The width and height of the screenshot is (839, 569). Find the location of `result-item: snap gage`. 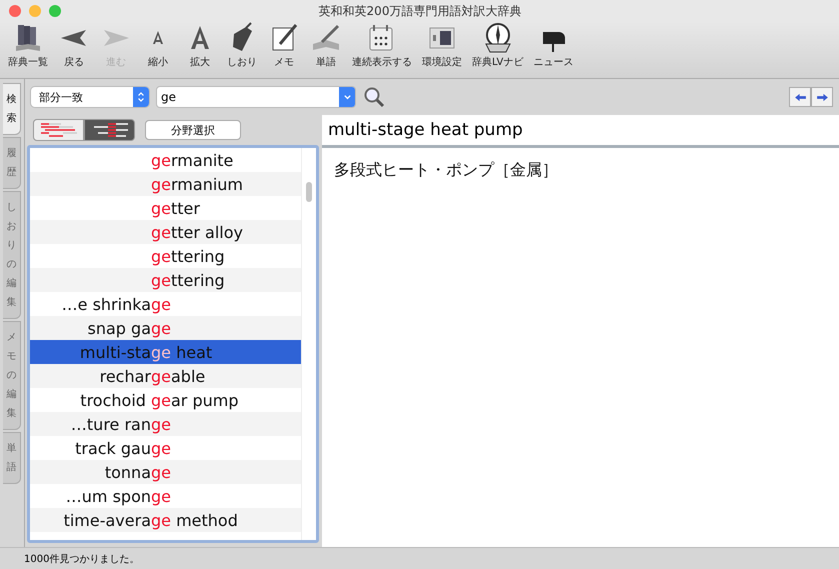

result-item: snap gage is located at coordinates (165, 328).